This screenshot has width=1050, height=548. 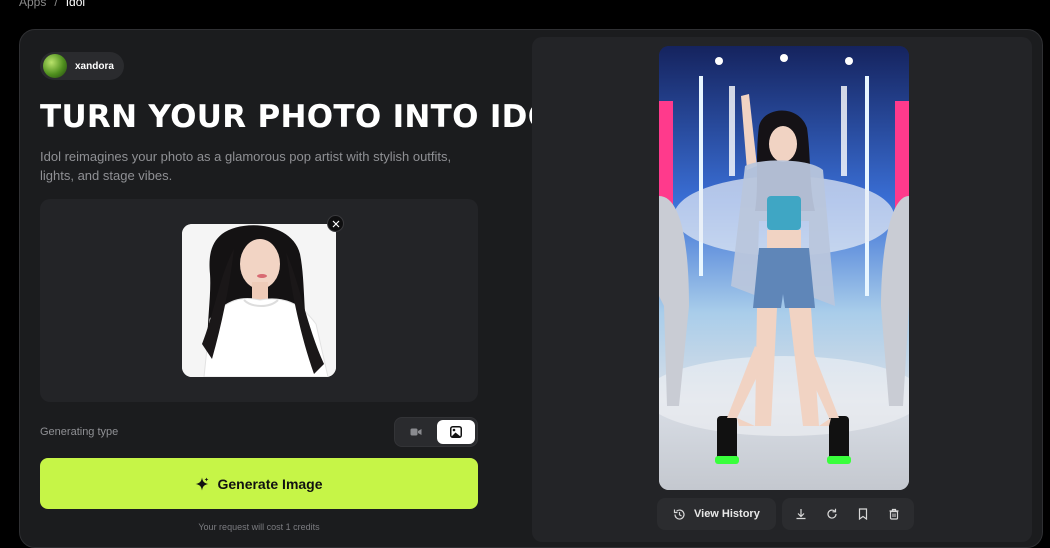 What do you see at coordinates (307, 117) in the screenshot?
I see `page-title: TURN YOUR PHOTO INTO IDOL` at bounding box center [307, 117].